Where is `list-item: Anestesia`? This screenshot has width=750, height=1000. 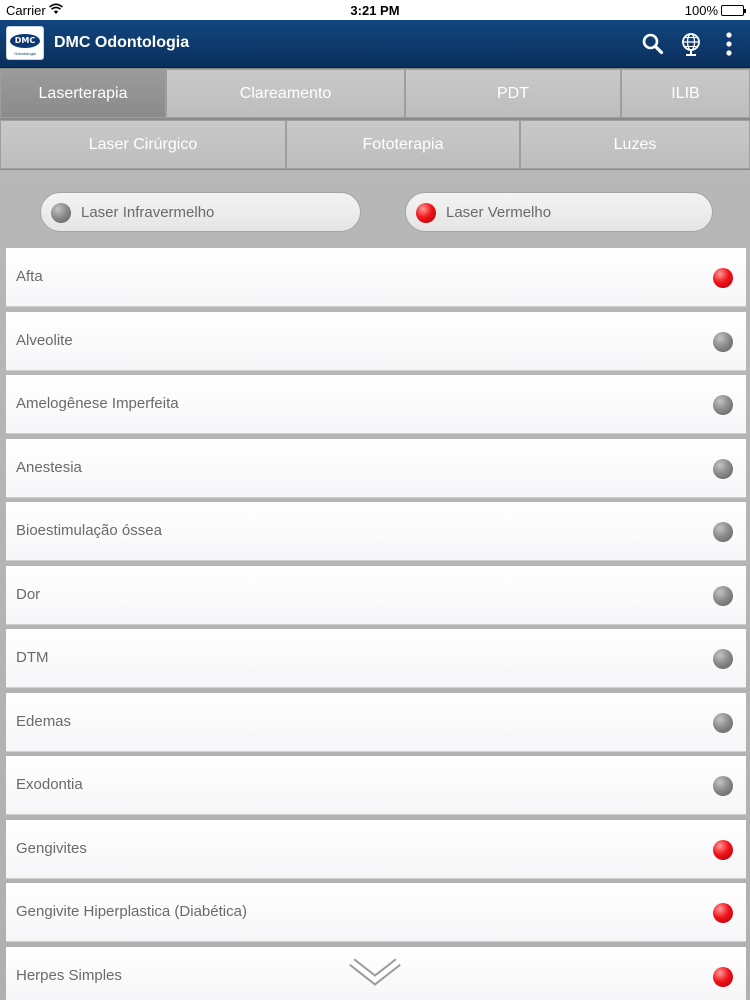
list-item: Anestesia is located at coordinates (376, 468).